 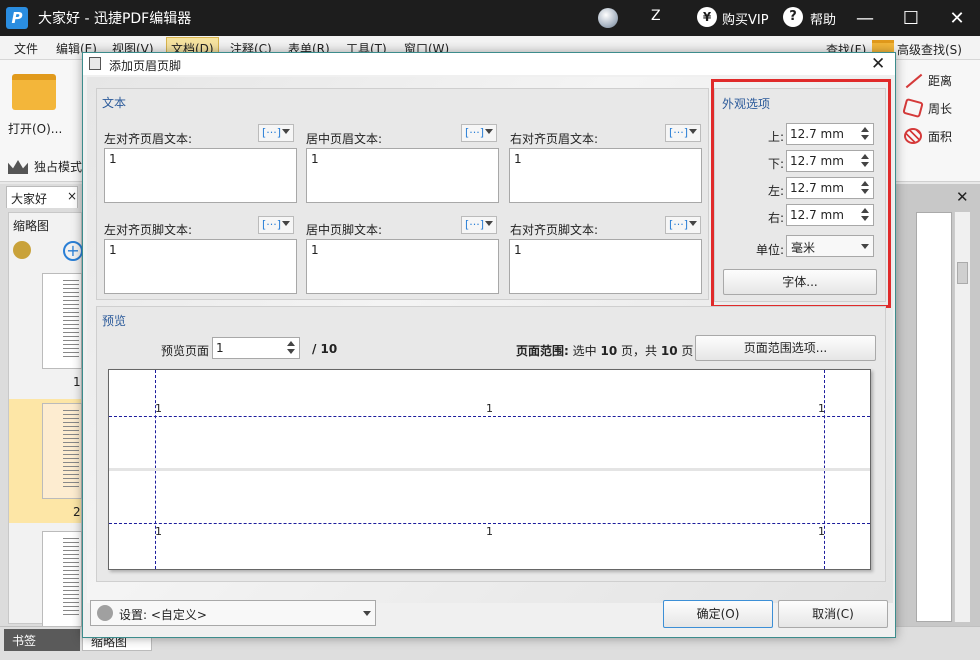 What do you see at coordinates (962, 273) in the screenshot?
I see `scrollbar-thumb` at bounding box center [962, 273].